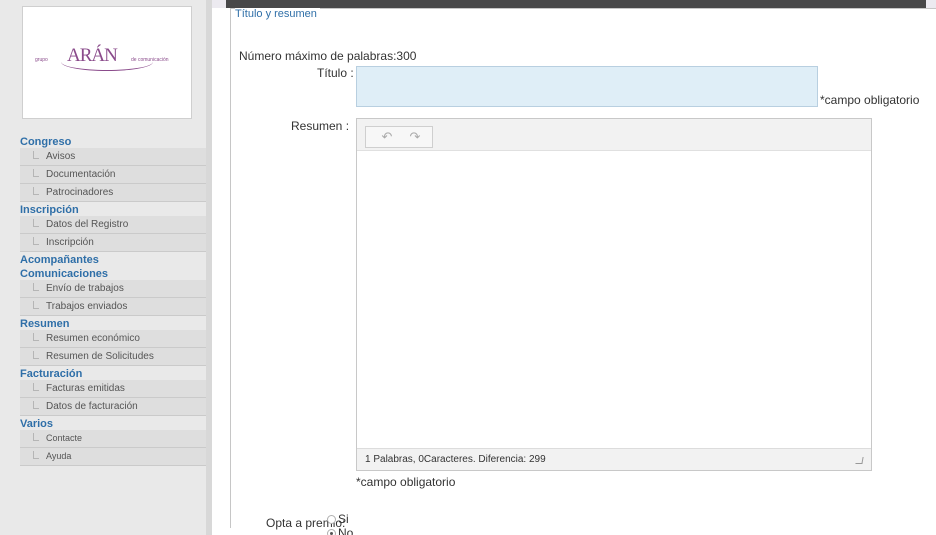 This screenshot has height=535, width=936. What do you see at coordinates (113, 142) in the screenshot?
I see `sidebar-section-0: Congreso` at bounding box center [113, 142].